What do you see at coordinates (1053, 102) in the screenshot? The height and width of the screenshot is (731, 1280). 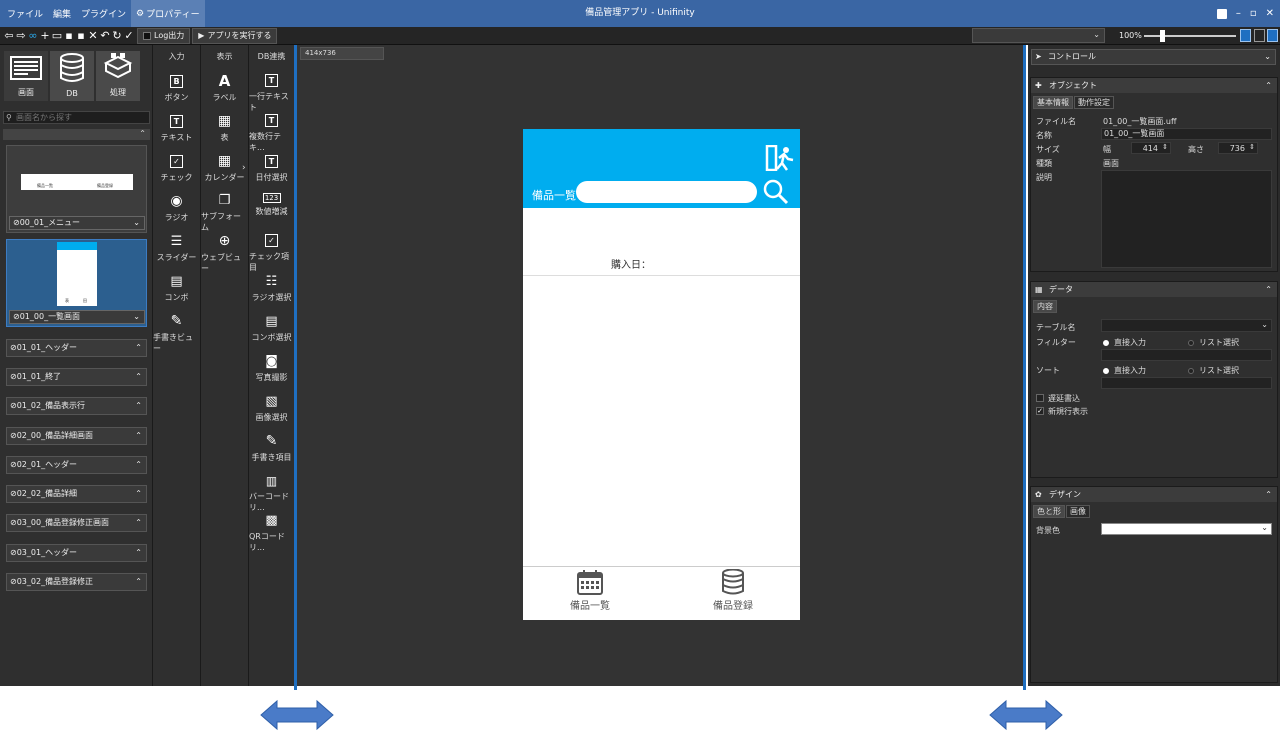 I see `tab-basic-info: 基本情報` at bounding box center [1053, 102].